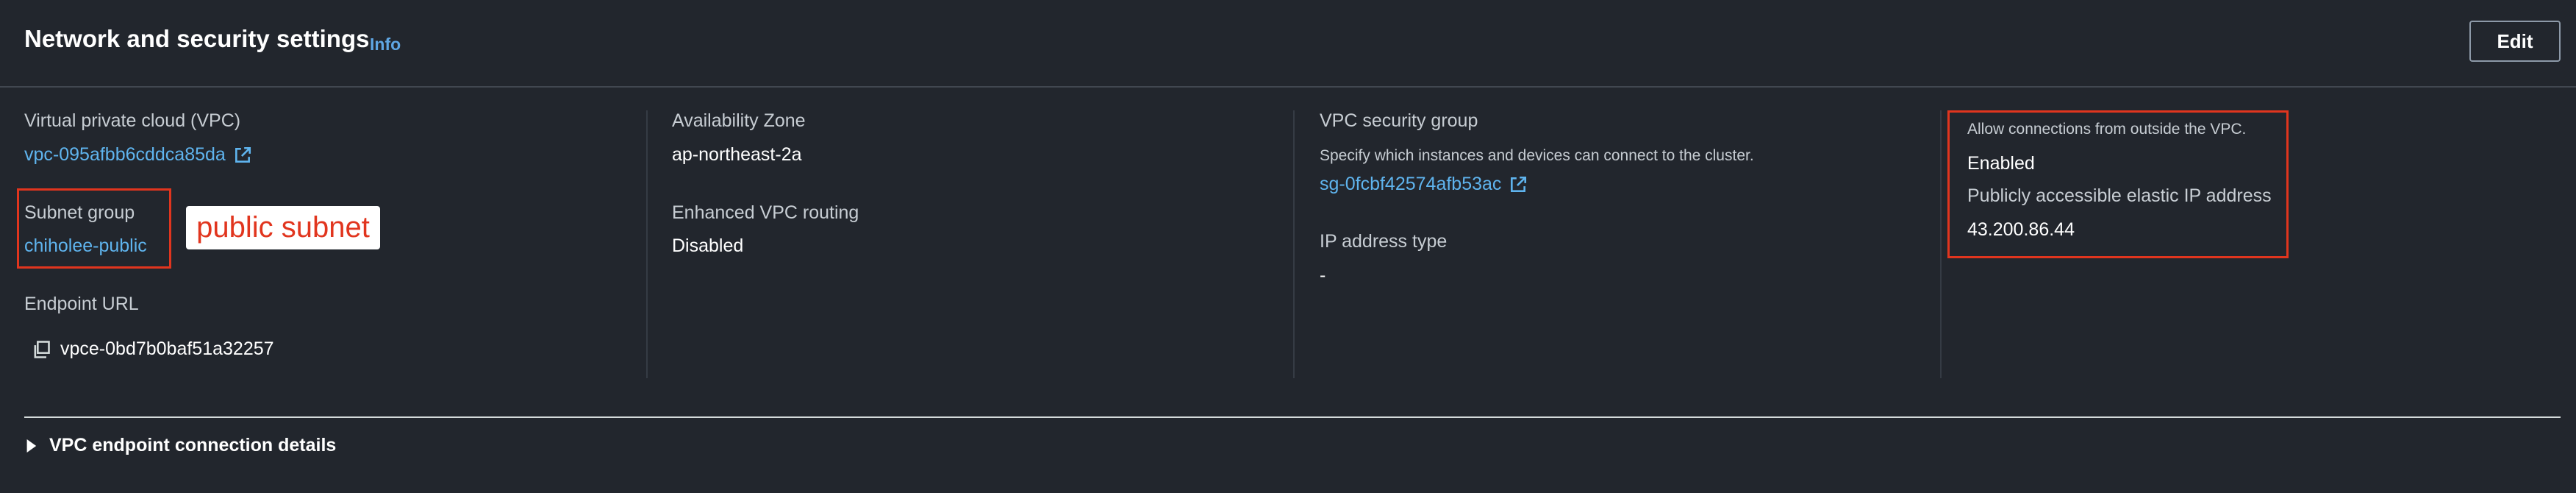  I want to click on copy-icon, so click(41, 349).